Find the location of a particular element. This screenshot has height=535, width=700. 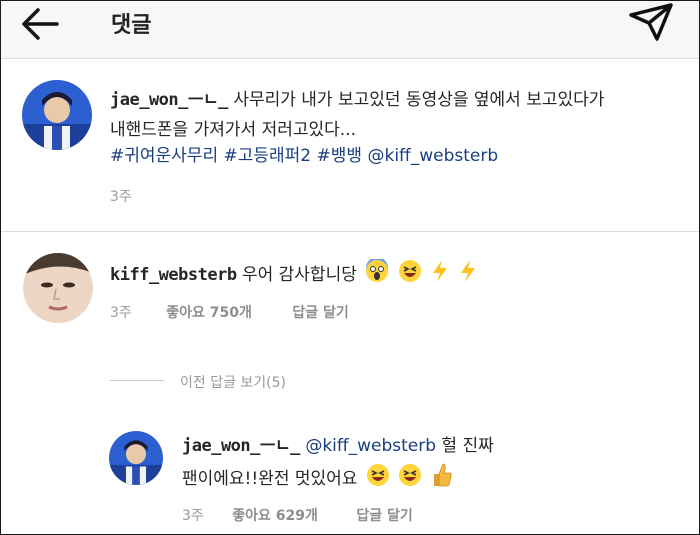

comment-meta: 3주 좋아요 750개 답글 달기 is located at coordinates (229, 312).